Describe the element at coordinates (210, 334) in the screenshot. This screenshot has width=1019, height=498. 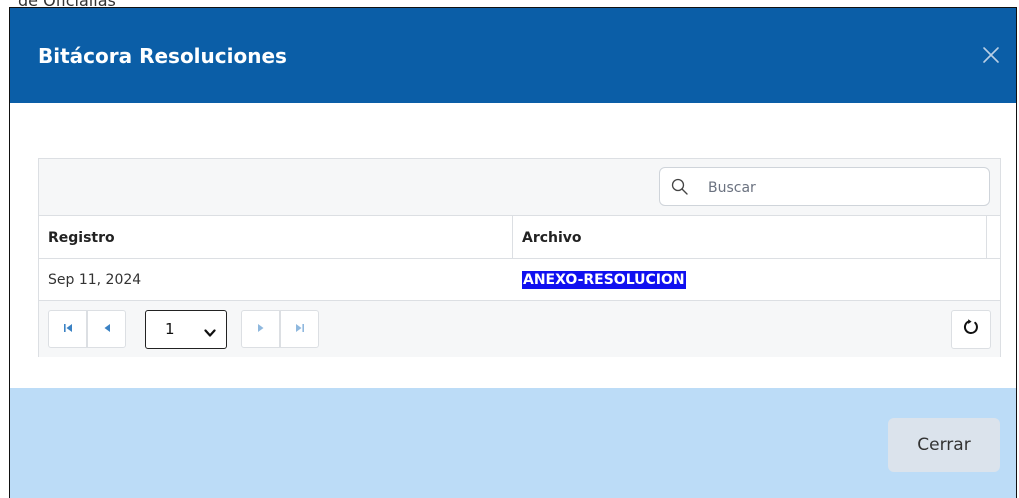
I see `chevron-down-icon` at that location.